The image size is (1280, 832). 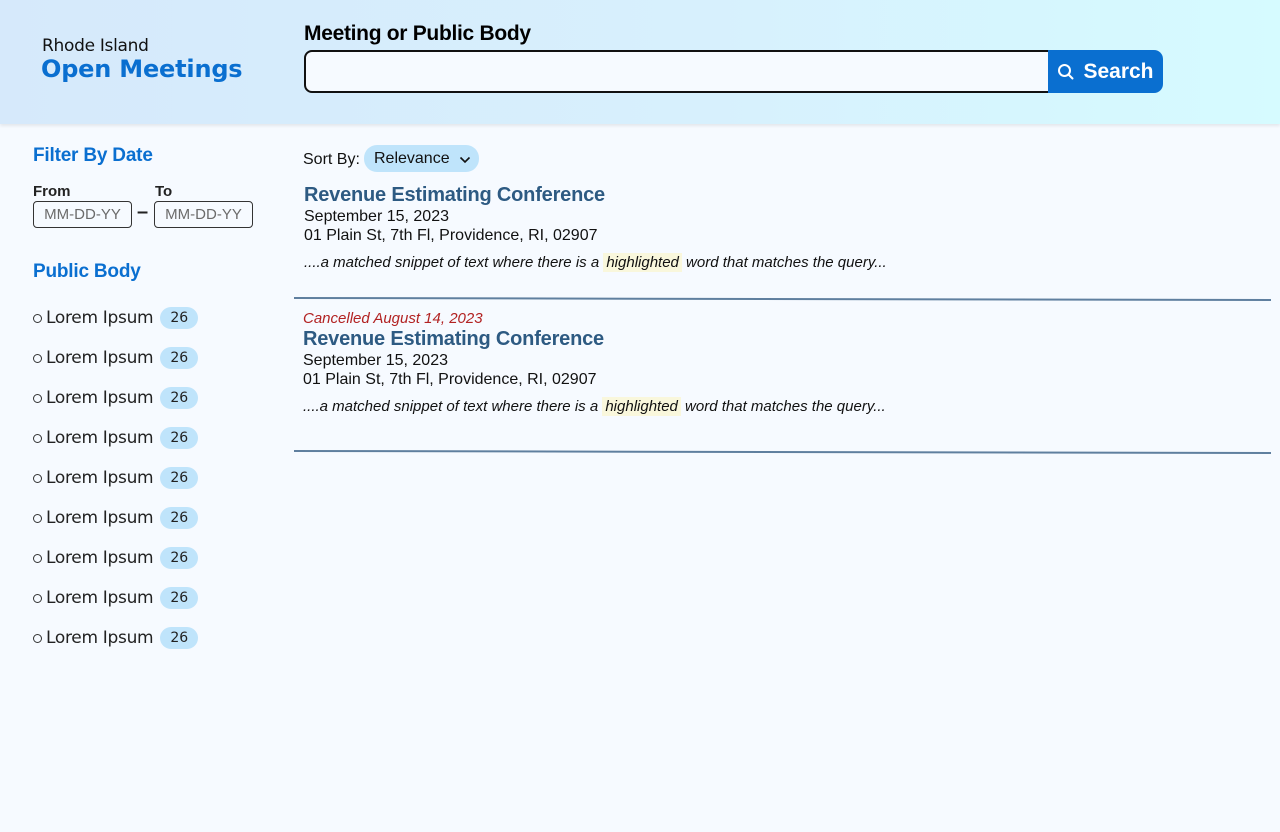 What do you see at coordinates (82, 214) in the screenshot?
I see `from-date-input` at bounding box center [82, 214].